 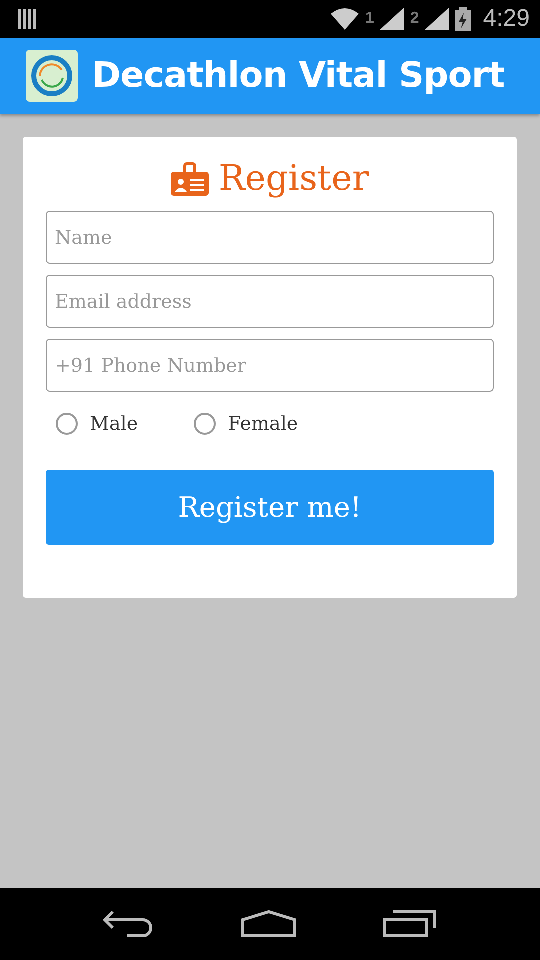 What do you see at coordinates (114, 424) in the screenshot?
I see `radio-label: Male` at bounding box center [114, 424].